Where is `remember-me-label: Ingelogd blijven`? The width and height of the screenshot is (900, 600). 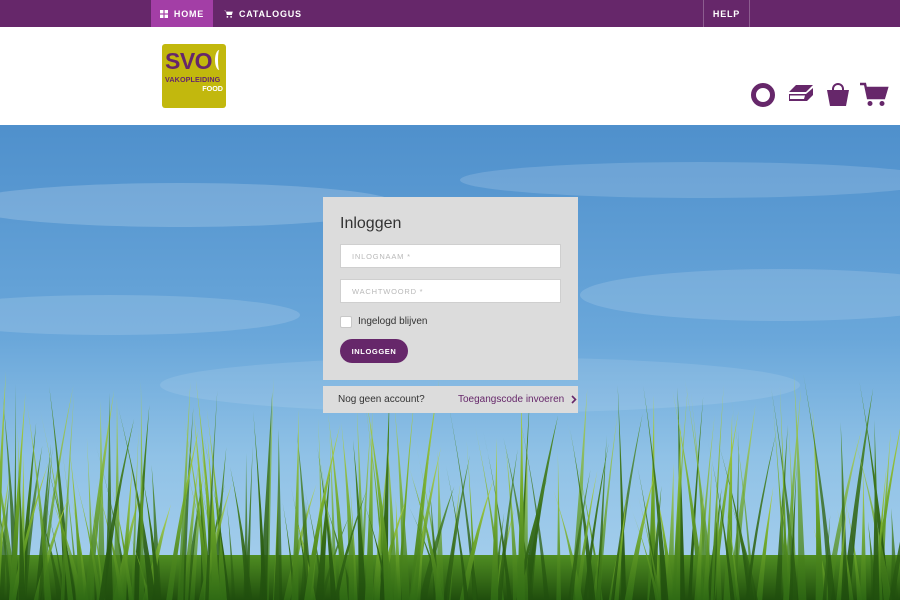 remember-me-label: Ingelogd blijven is located at coordinates (393, 321).